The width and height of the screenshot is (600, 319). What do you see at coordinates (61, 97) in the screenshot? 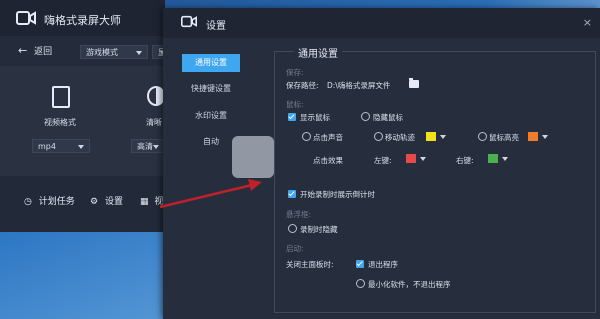
I see `file-icon` at bounding box center [61, 97].